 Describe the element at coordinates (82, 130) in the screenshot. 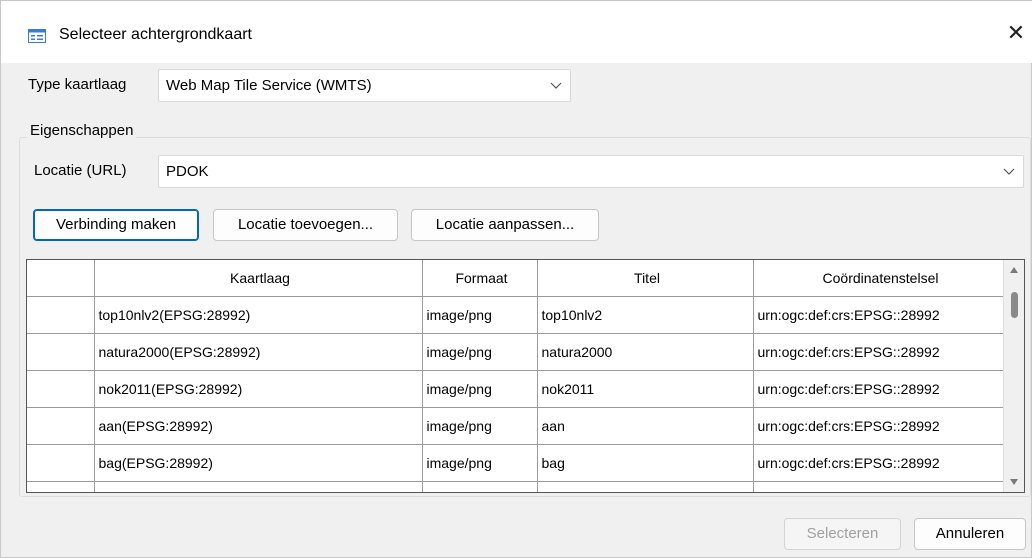

I see `properties-group-label: Eigenschappen` at that location.